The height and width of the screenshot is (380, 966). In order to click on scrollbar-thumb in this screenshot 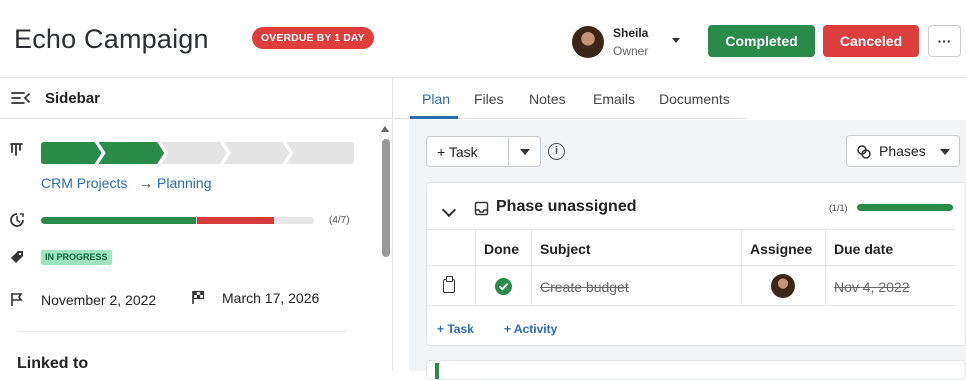, I will do `click(386, 198)`.